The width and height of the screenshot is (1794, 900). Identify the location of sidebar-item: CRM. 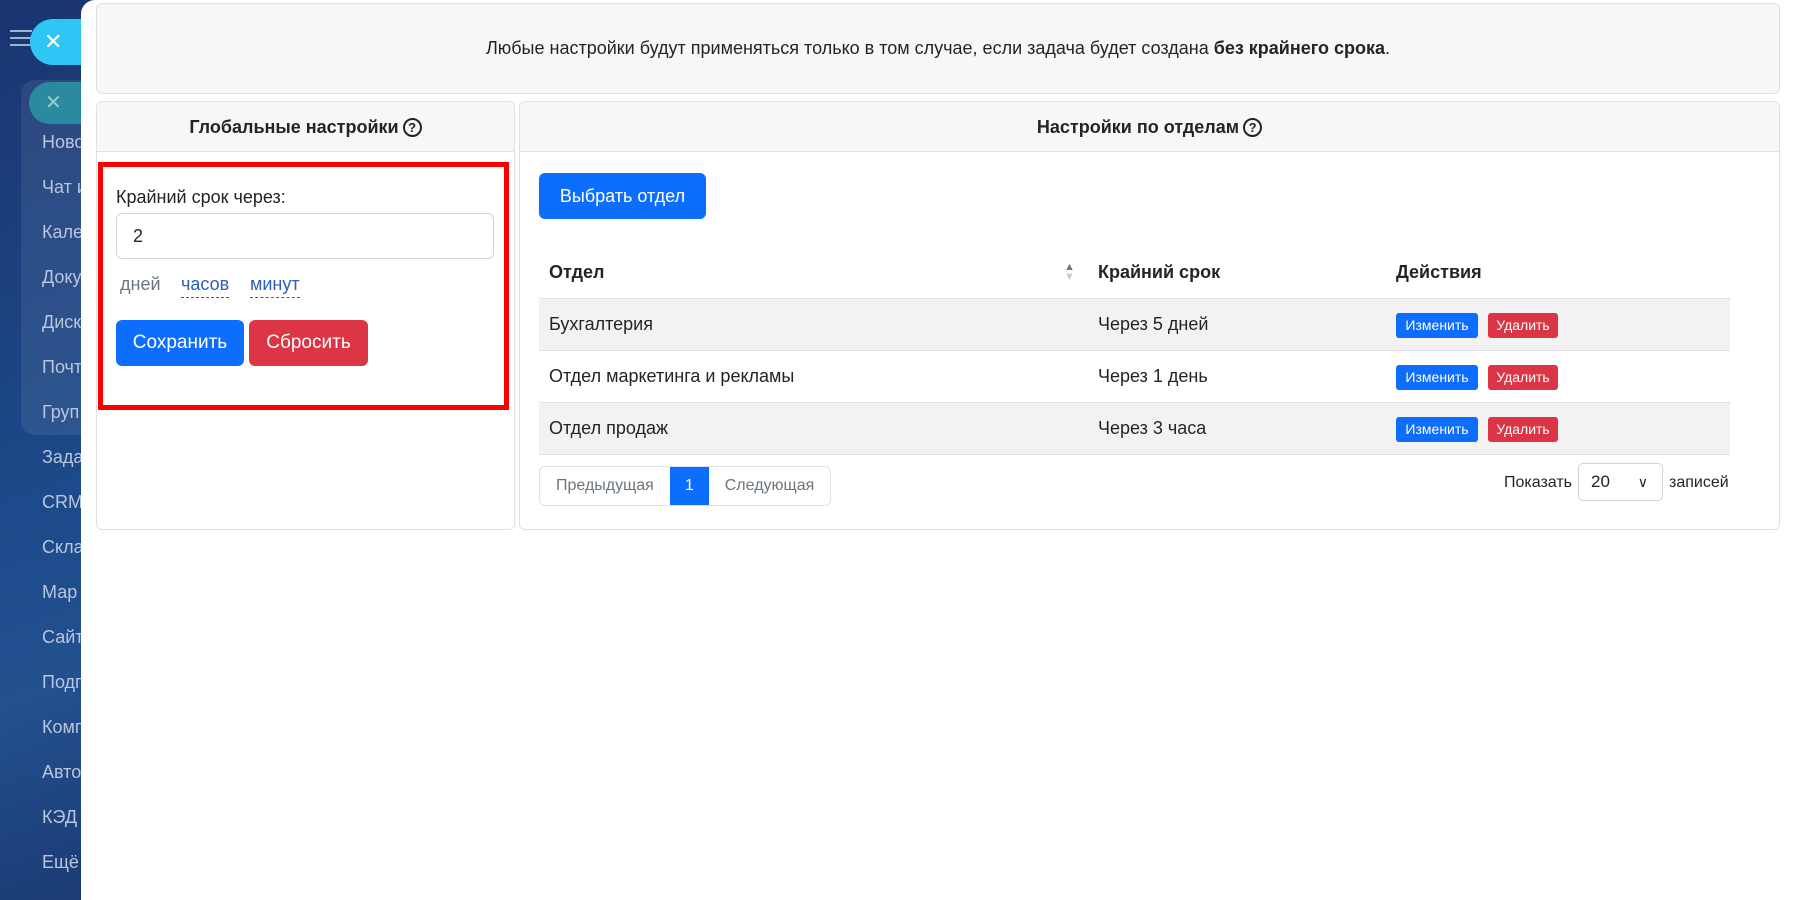
(62, 502).